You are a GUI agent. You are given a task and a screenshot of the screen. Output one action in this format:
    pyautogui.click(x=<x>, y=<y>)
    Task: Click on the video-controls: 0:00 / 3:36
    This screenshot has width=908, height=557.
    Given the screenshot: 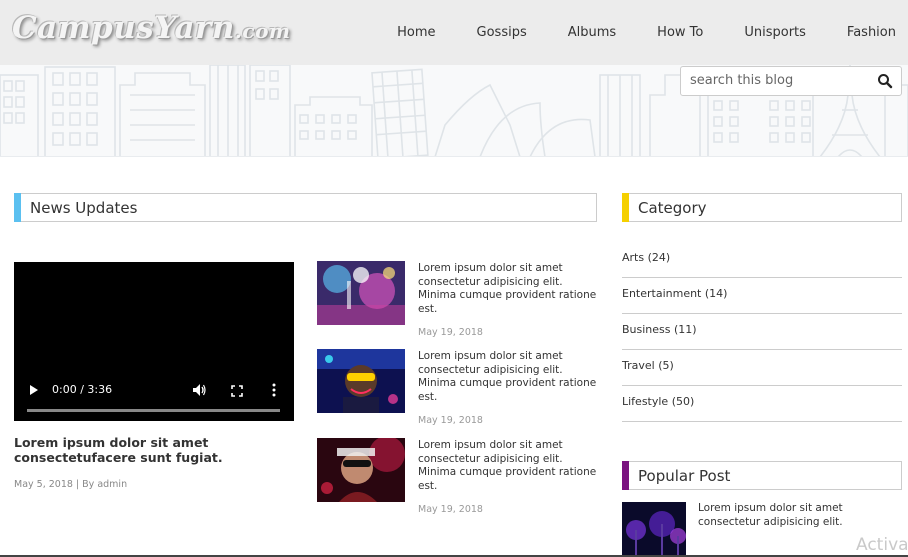 What is the action you would take?
    pyautogui.click(x=154, y=396)
    